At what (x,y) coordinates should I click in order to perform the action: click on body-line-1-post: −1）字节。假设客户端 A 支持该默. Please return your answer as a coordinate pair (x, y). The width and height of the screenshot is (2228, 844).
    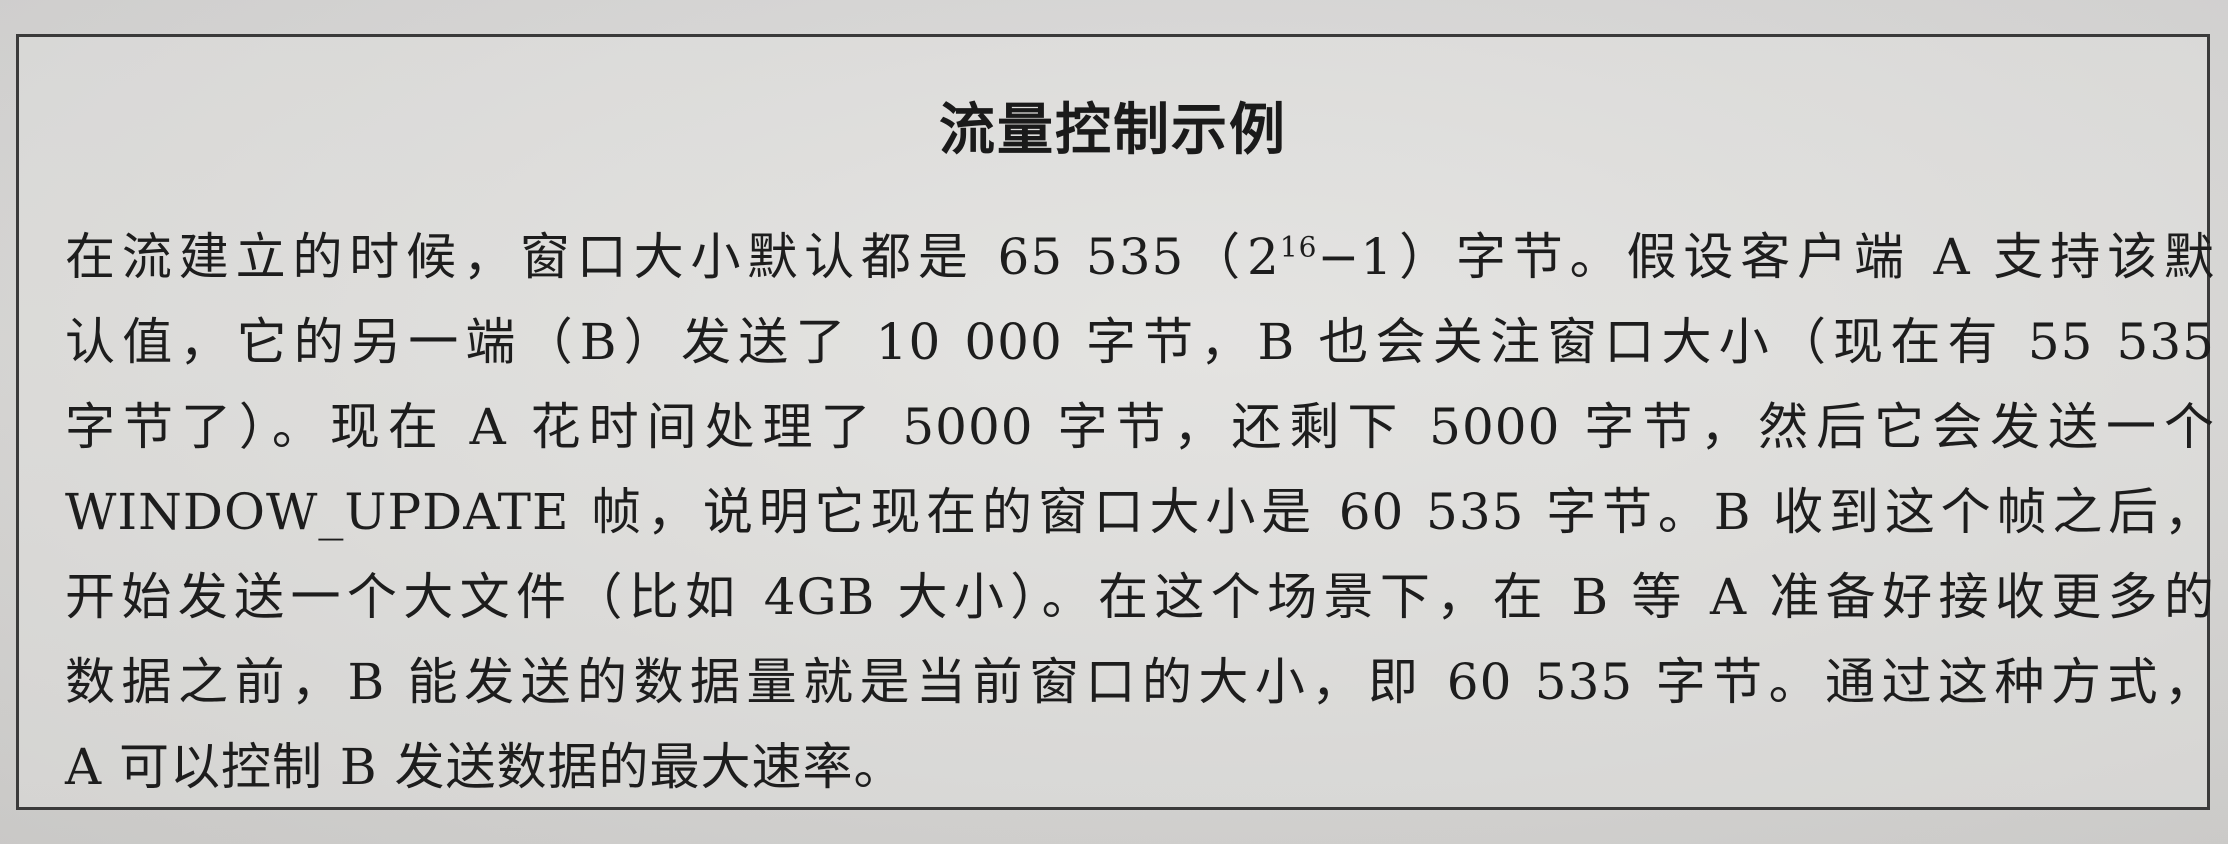
    Looking at the image, I should click on (1766, 257).